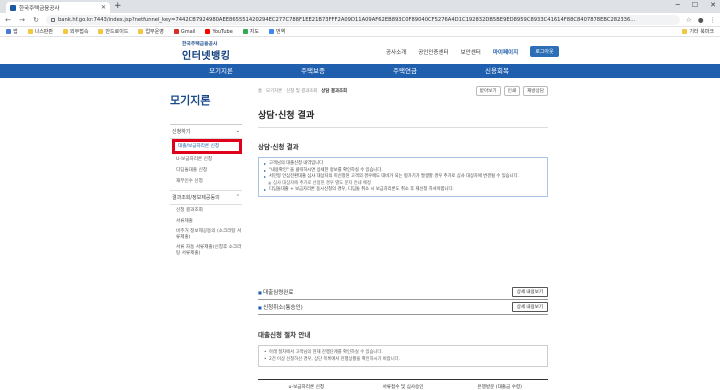  Describe the element at coordinates (544, 51) in the screenshot. I see `logout-button: 로그아웃` at that location.